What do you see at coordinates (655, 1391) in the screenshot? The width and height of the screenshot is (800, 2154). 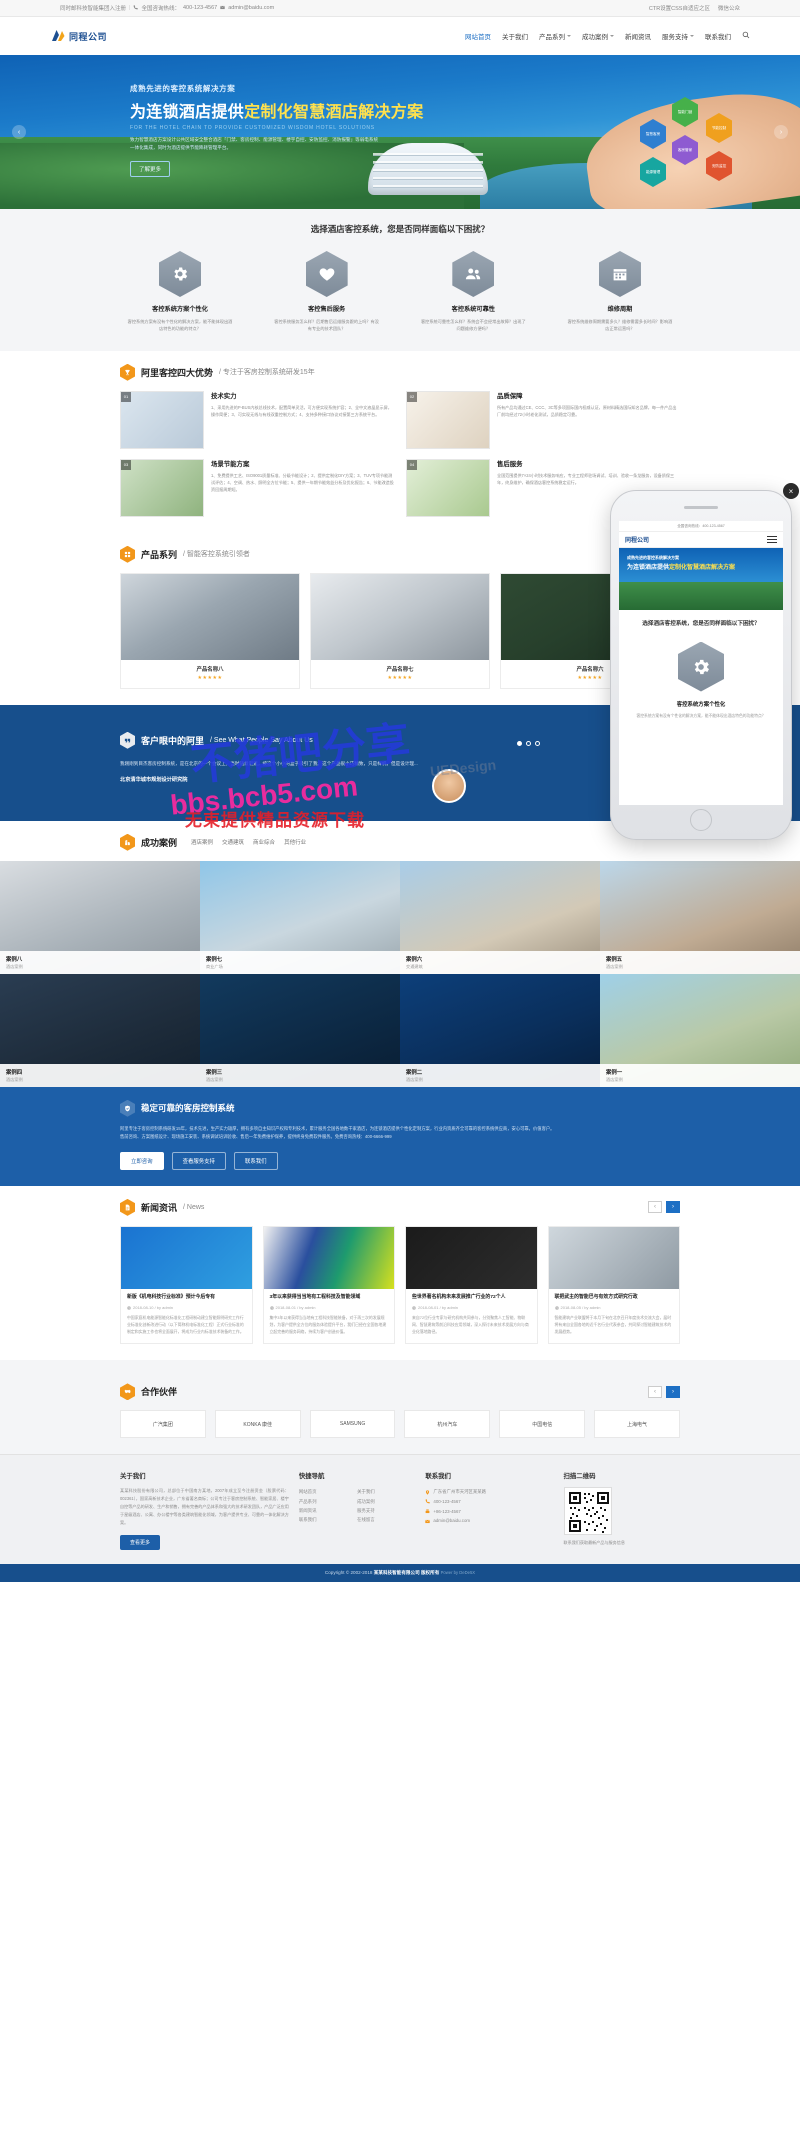 I see `partners-prev-button: ‹` at bounding box center [655, 1391].